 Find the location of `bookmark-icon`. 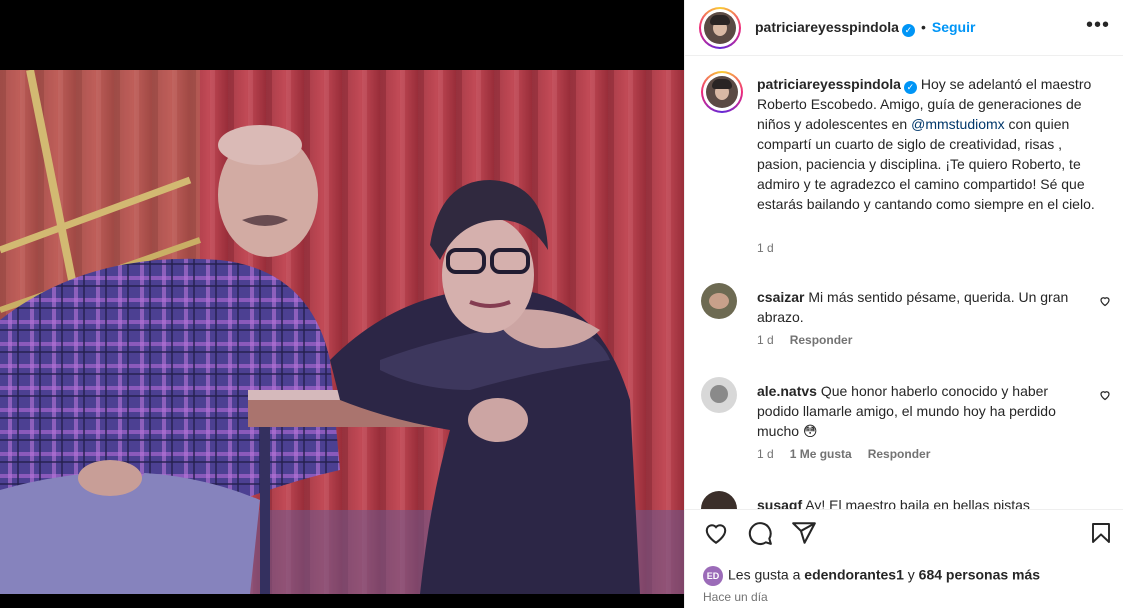

bookmark-icon is located at coordinates (1101, 535).